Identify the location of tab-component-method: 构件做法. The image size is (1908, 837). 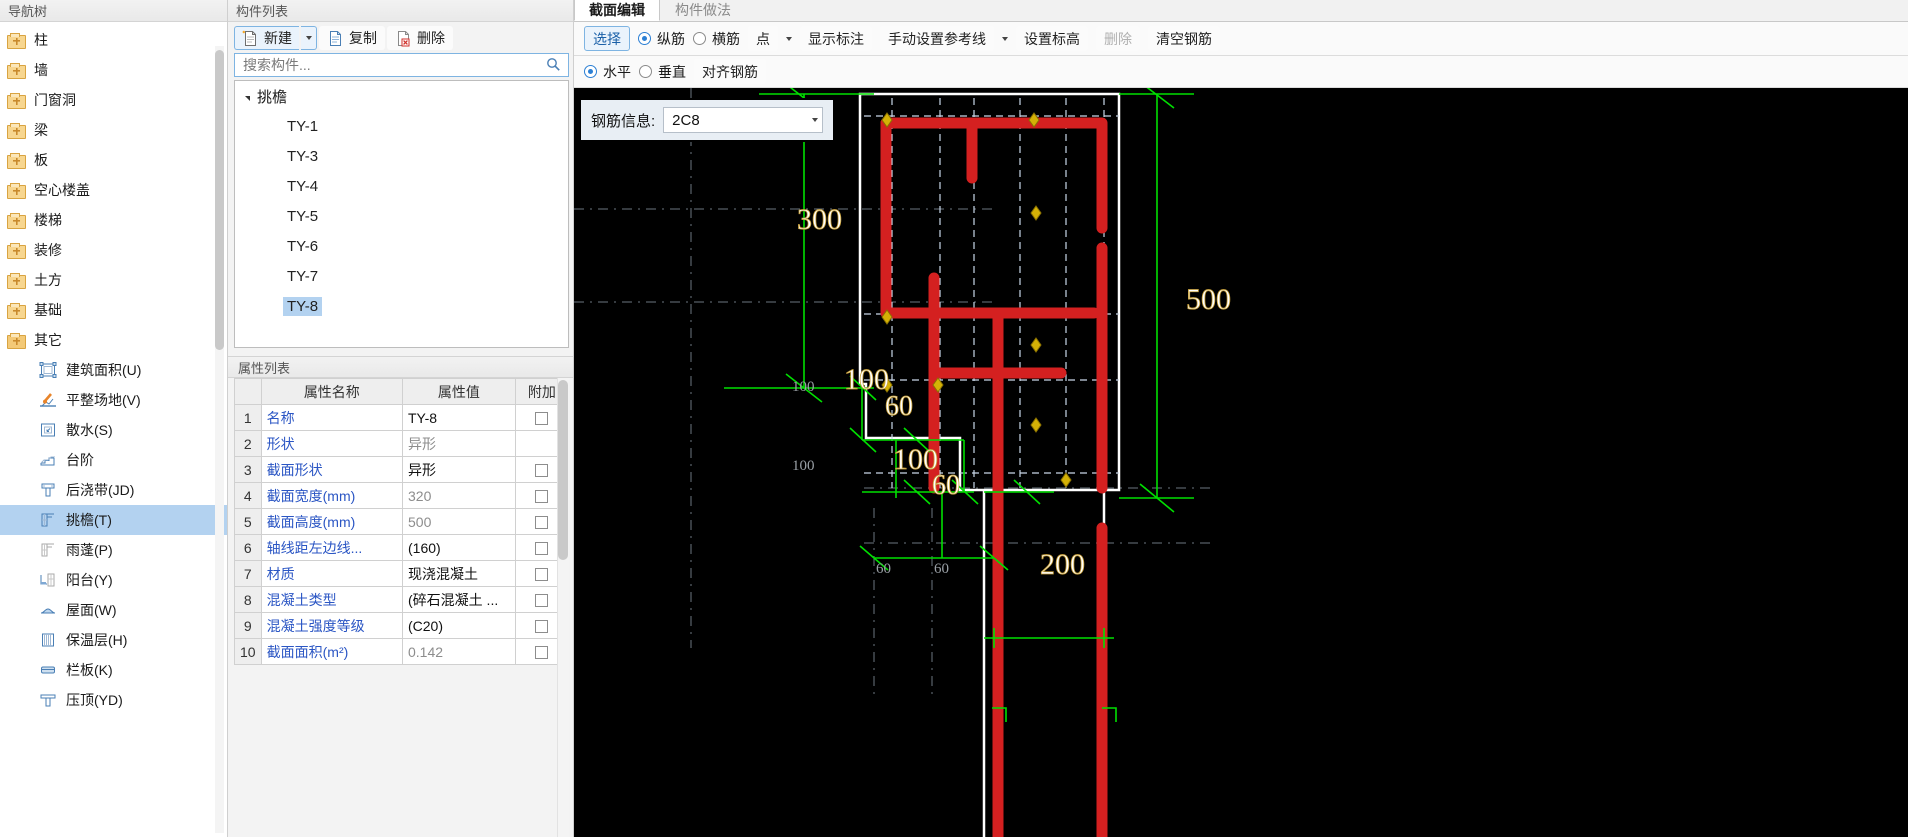
(703, 10).